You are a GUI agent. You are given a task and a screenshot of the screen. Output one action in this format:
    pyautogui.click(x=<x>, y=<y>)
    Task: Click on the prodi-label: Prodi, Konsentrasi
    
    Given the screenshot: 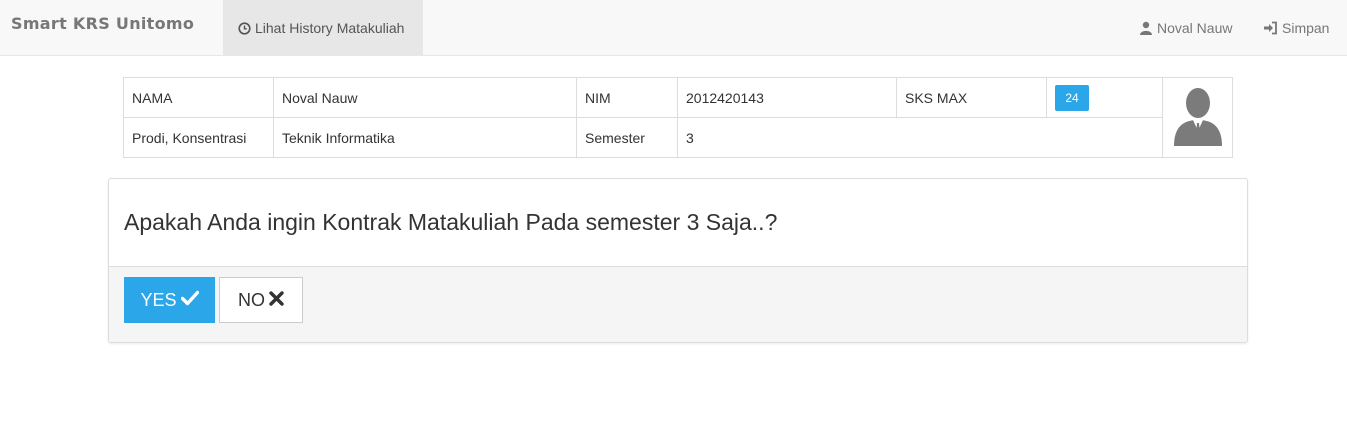 What is the action you would take?
    pyautogui.click(x=198, y=137)
    